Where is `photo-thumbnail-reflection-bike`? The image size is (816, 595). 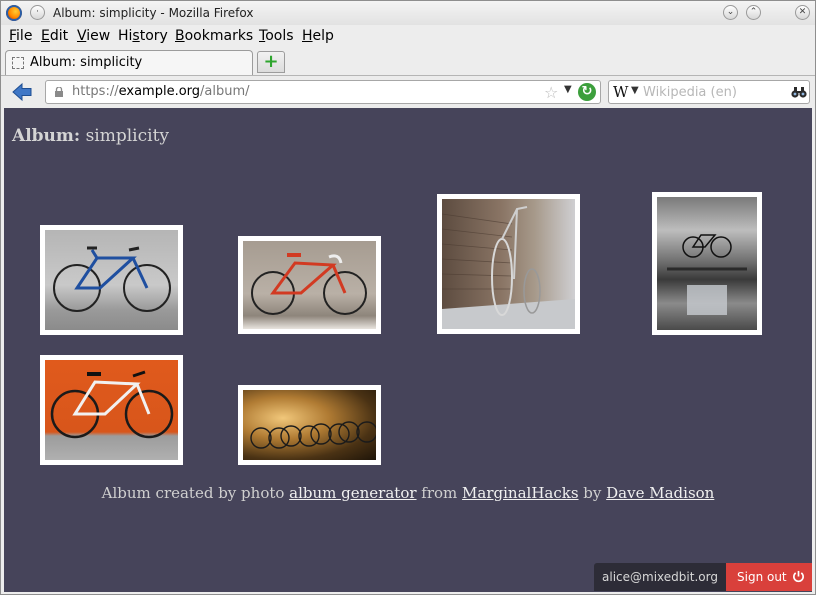
photo-thumbnail-reflection-bike is located at coordinates (707, 263).